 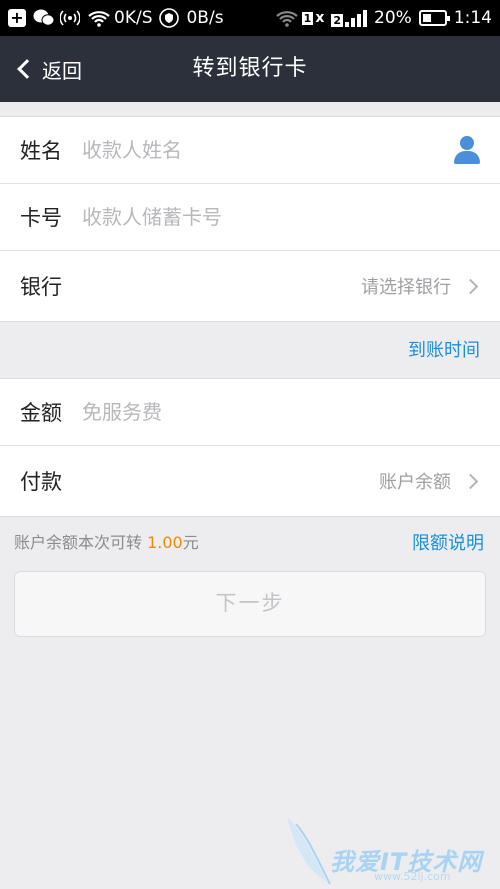 I want to click on add-notification-icon: +, so click(x=17, y=18).